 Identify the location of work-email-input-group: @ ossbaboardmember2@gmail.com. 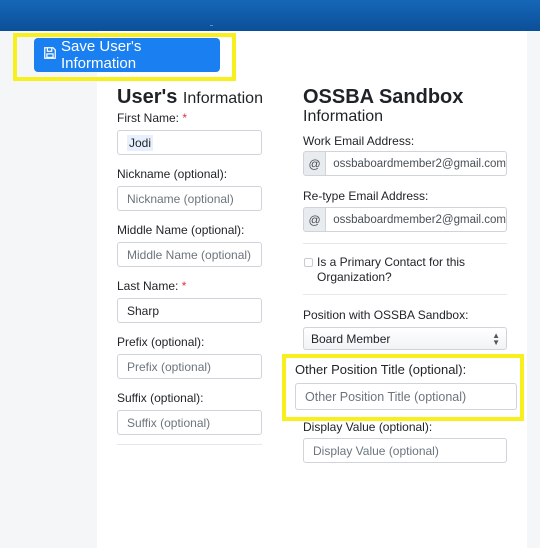
(405, 163).